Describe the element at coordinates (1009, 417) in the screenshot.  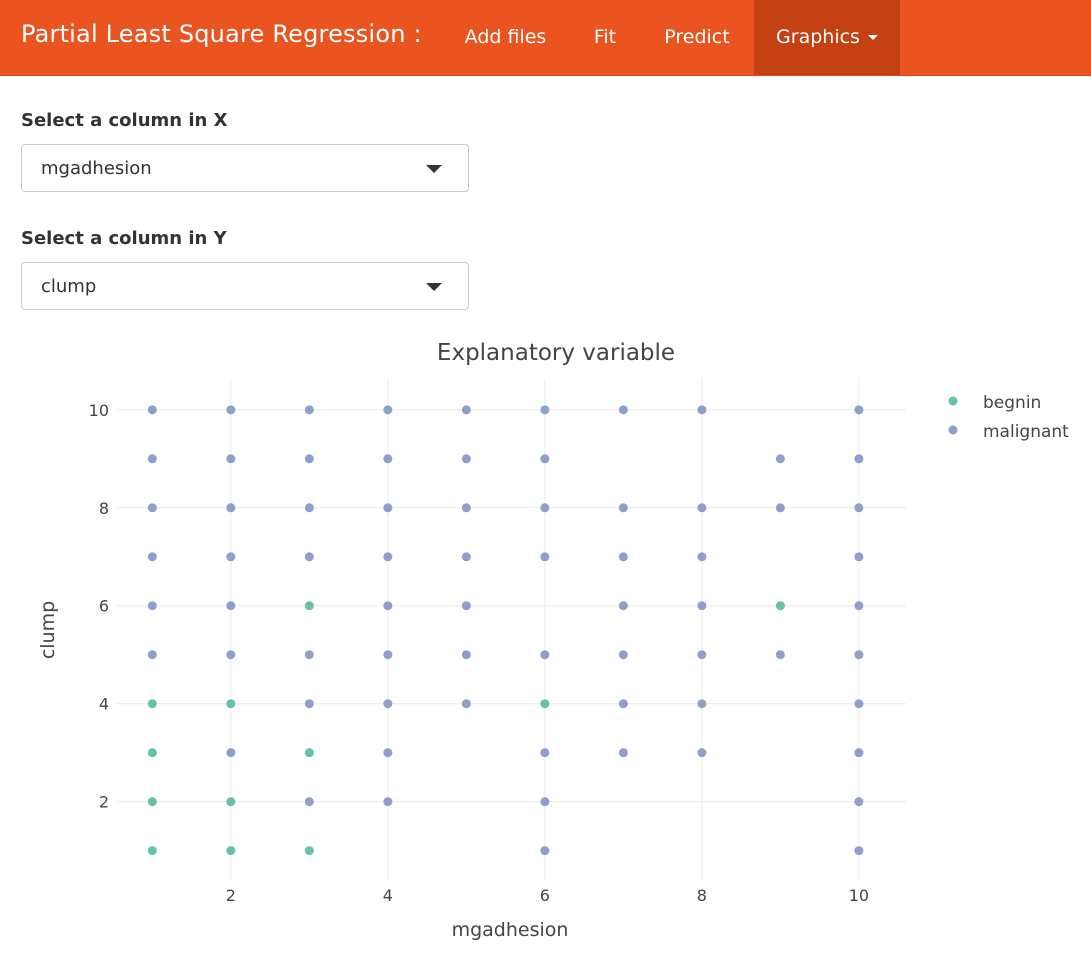
I see `chart-legend: begnin malignant` at that location.